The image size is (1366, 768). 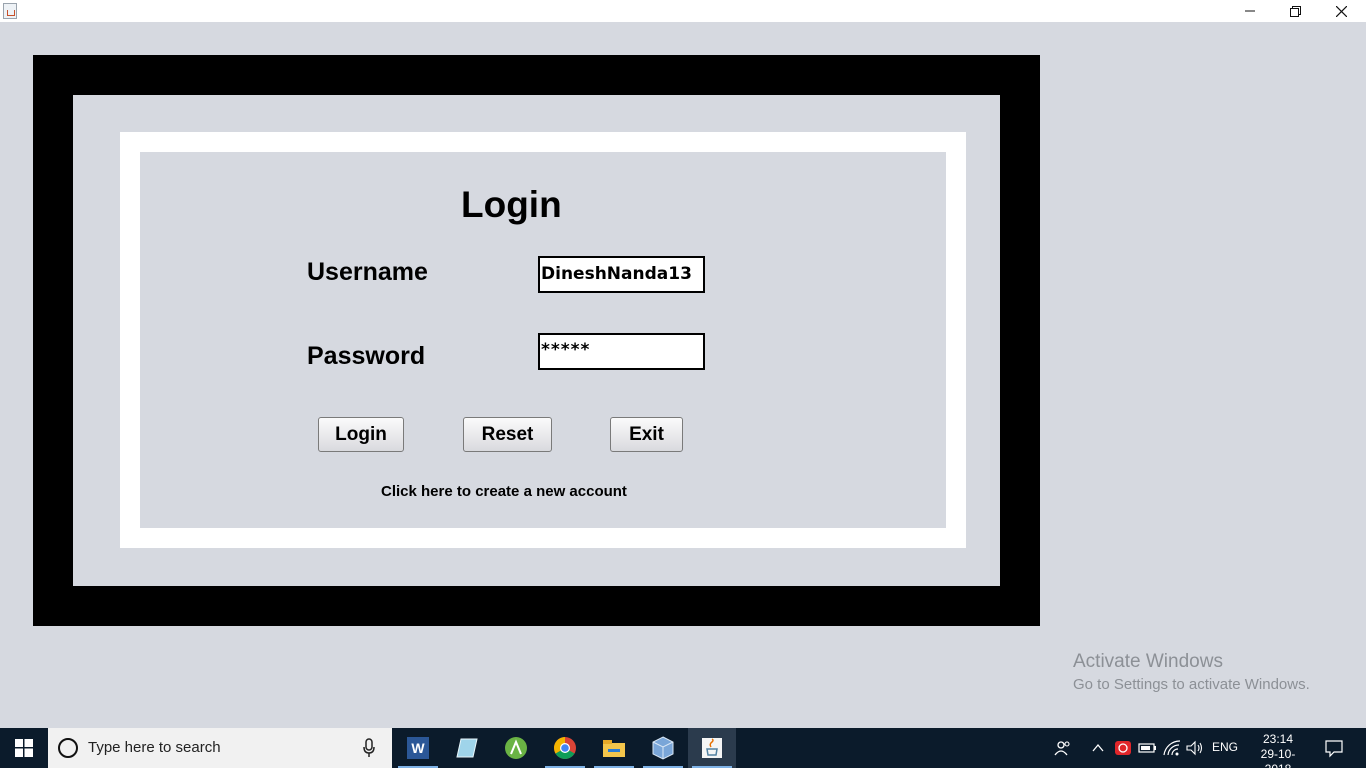 I want to click on restore-button, so click(x=1295, y=11).